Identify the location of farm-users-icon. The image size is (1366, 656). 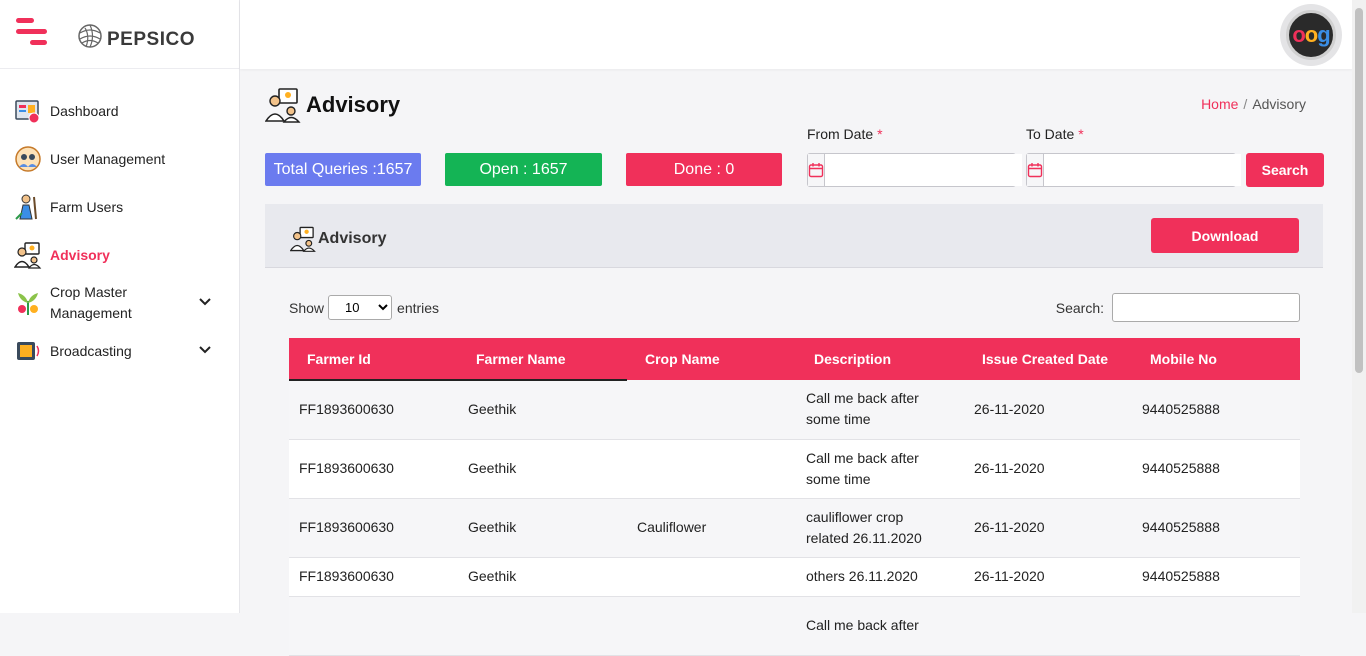
(26, 207).